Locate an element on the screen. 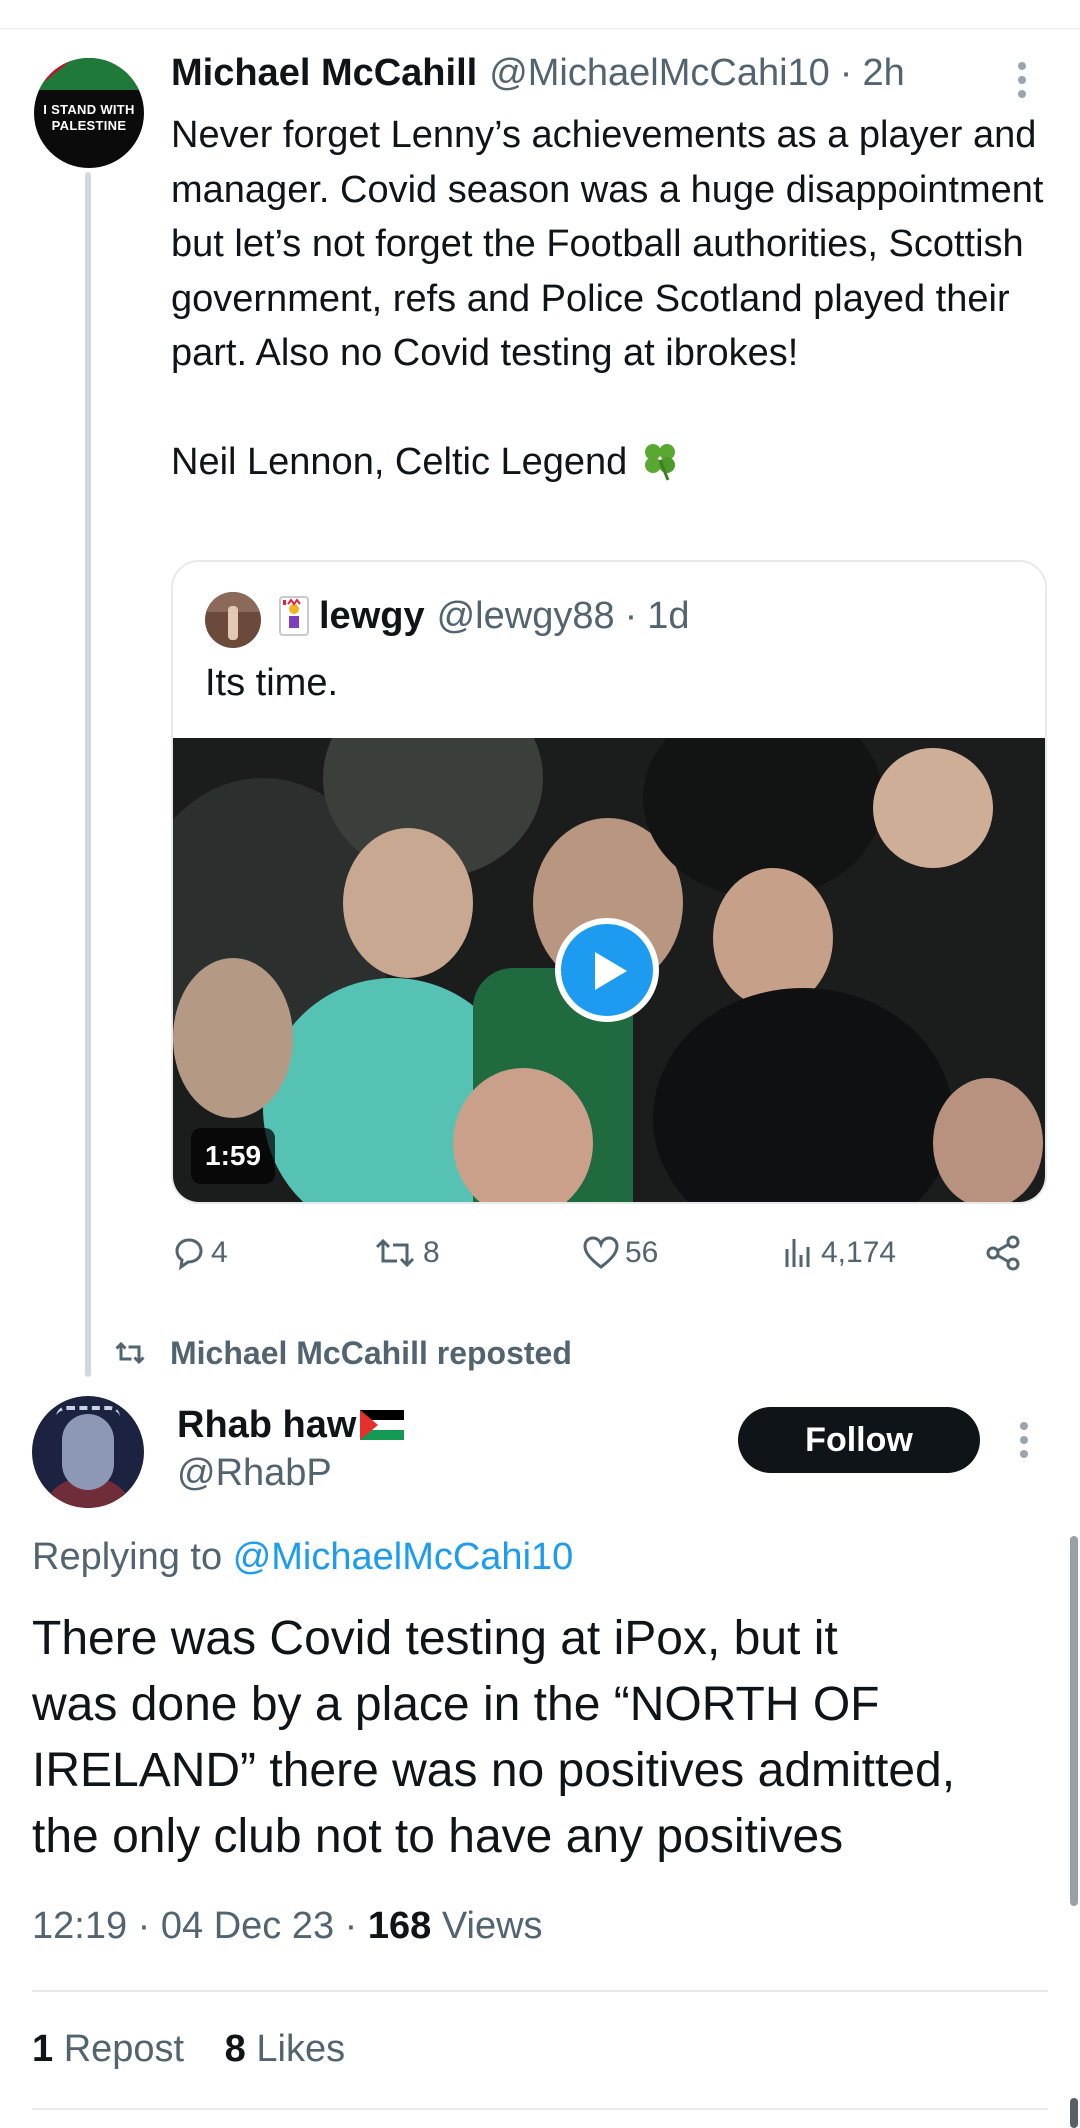 This screenshot has height=2128, width=1080. quote-time: 1d is located at coordinates (668, 615).